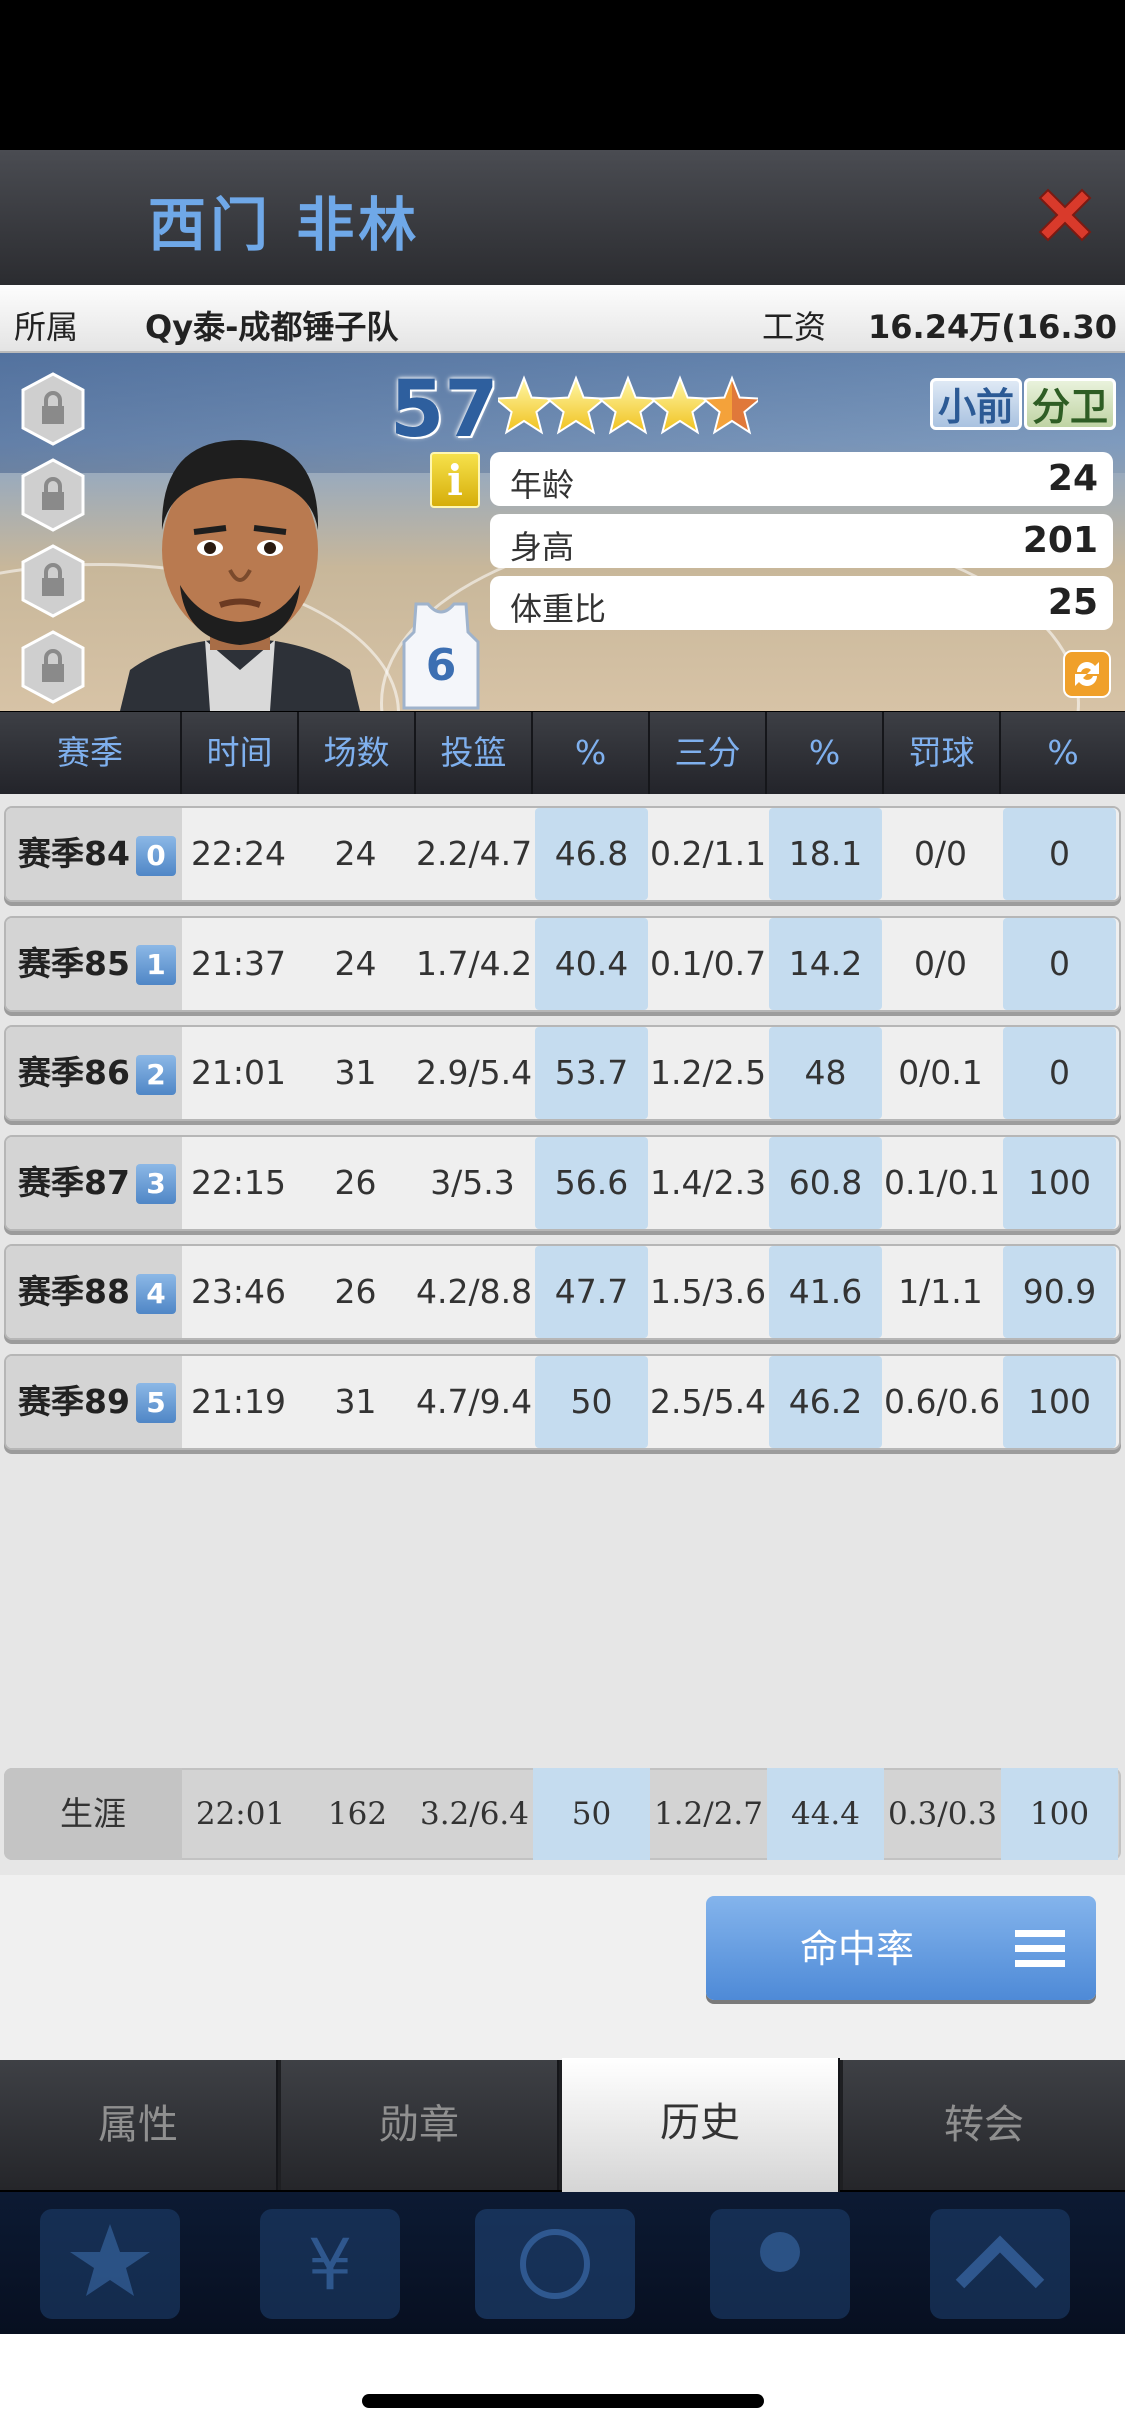 The width and height of the screenshot is (1125, 2436). I want to click on col-header-ft-pct: %, so click(1063, 753).